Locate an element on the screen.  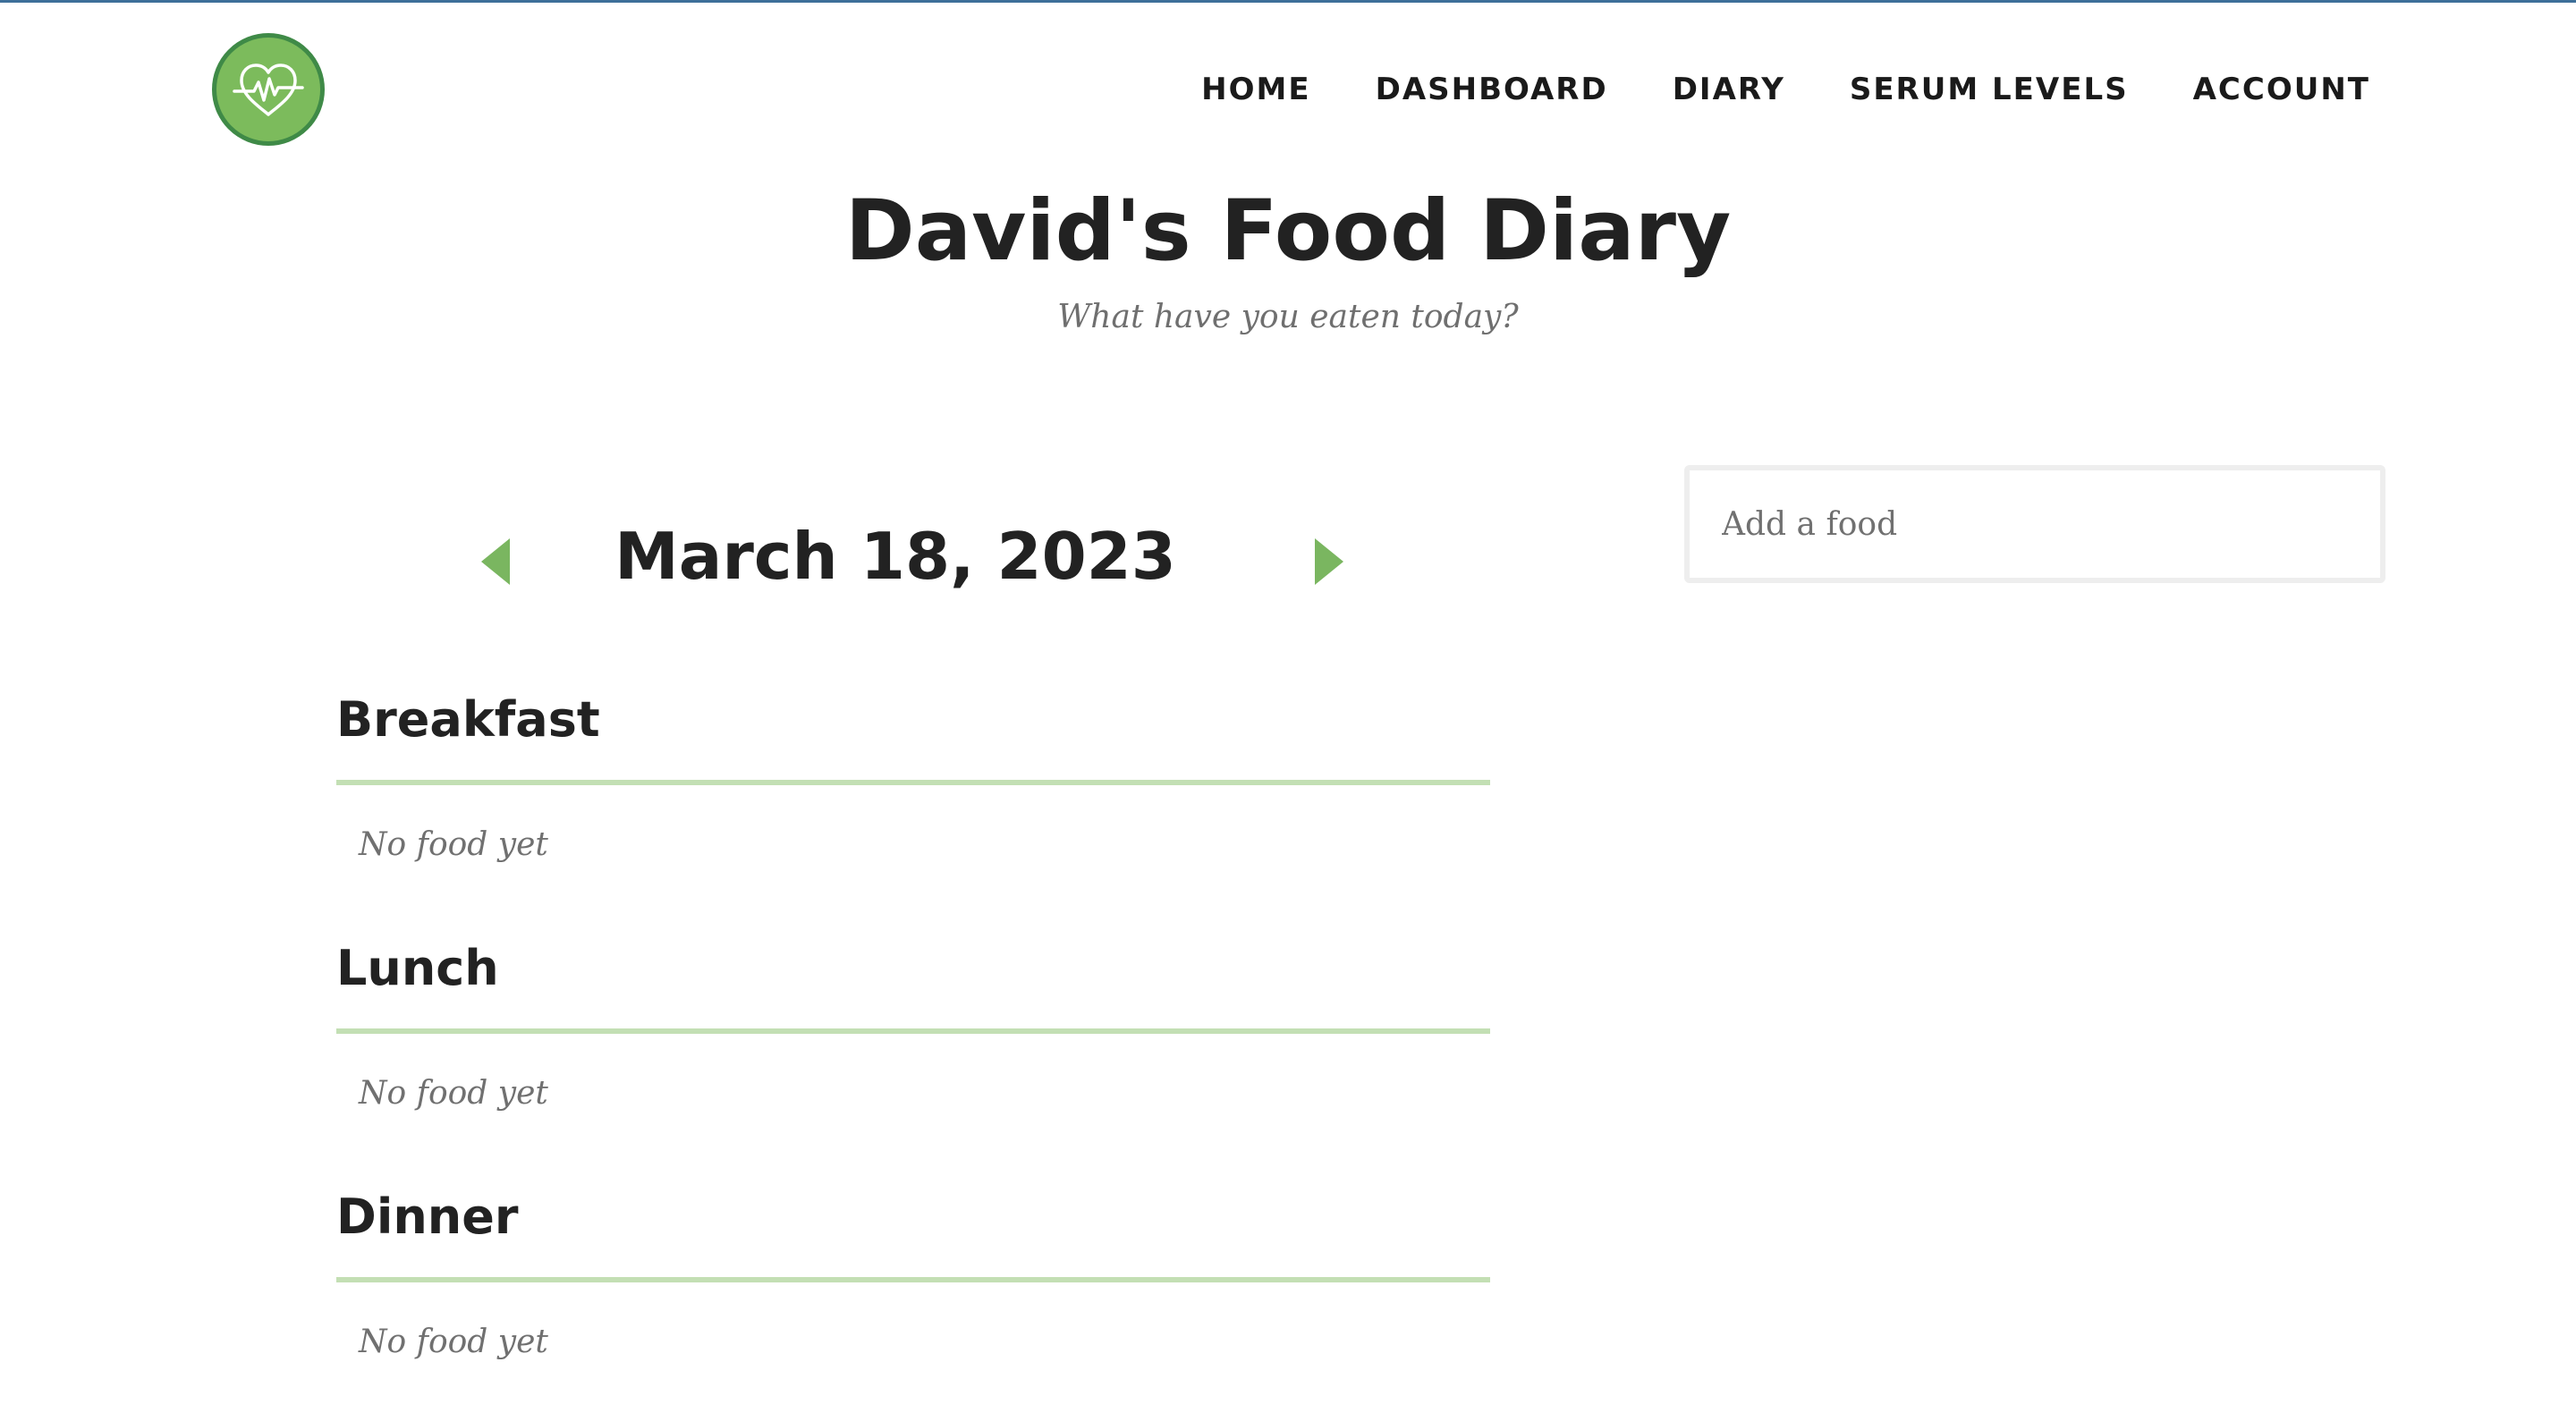
meal-title: Lunch is located at coordinates (417, 968).